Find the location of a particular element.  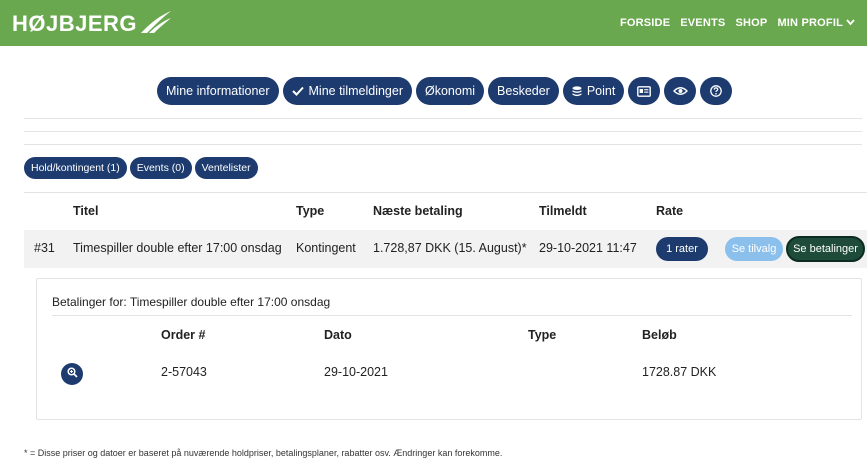

row-type: Kontingent is located at coordinates (326, 248).